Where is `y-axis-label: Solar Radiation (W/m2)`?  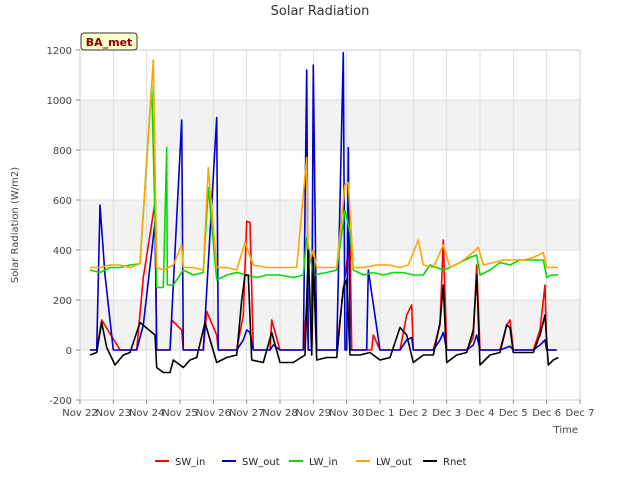 y-axis-label: Solar Radiation (W/m2) is located at coordinates (15, 225).